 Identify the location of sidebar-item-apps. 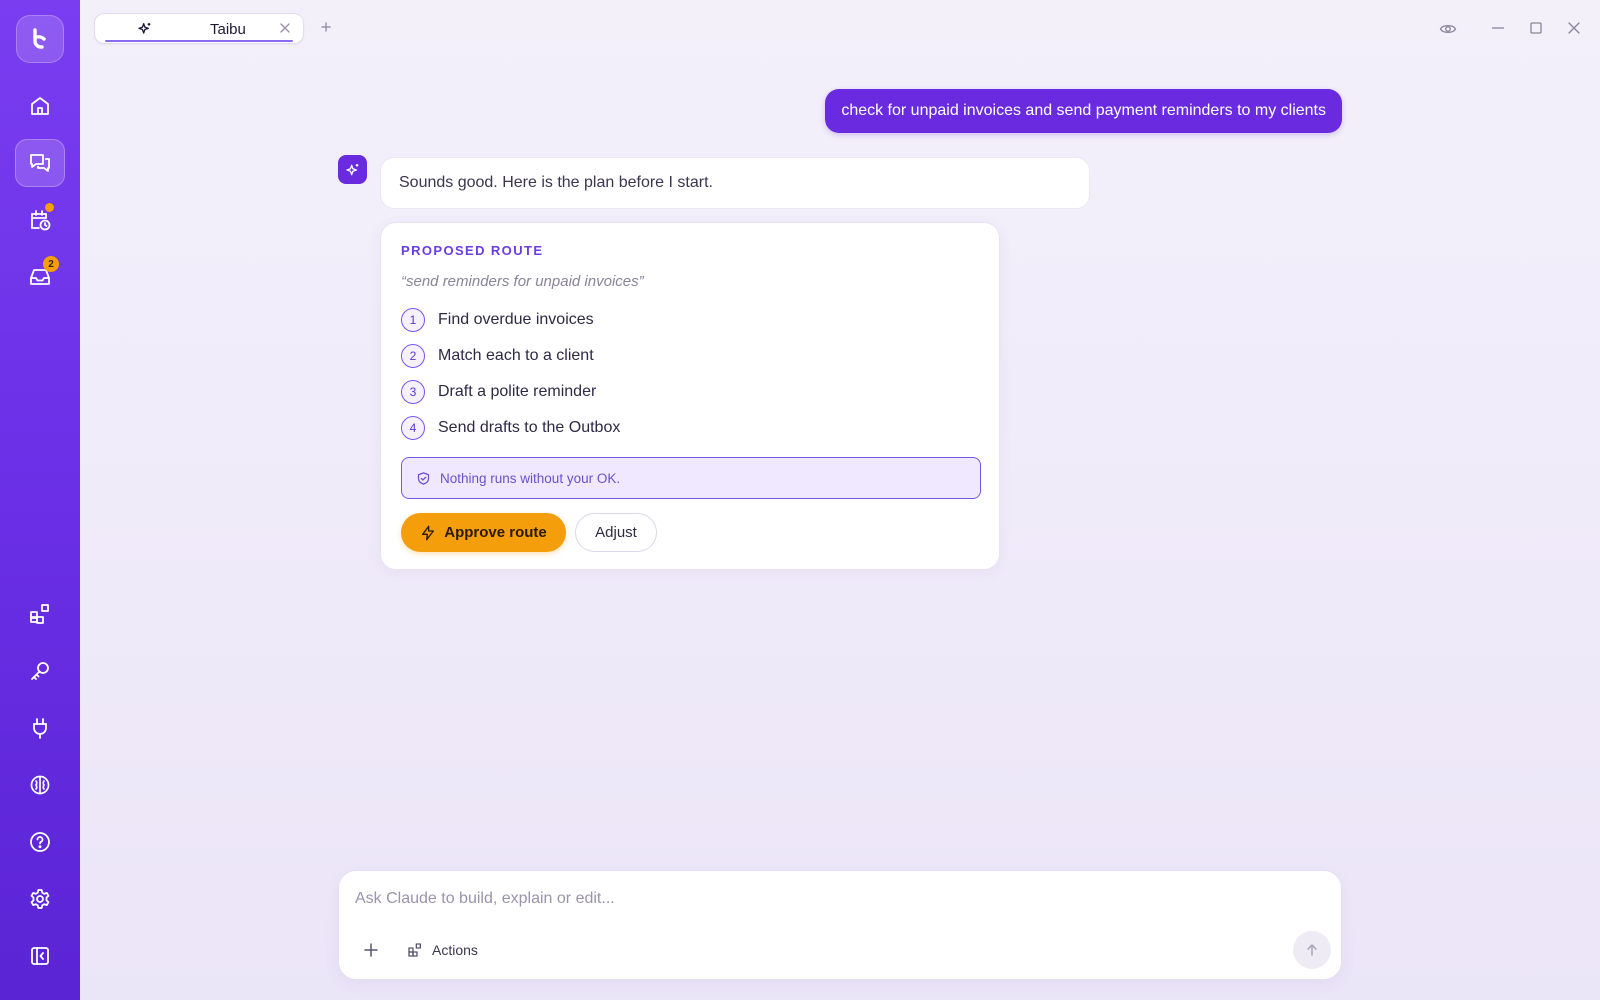
(40, 614).